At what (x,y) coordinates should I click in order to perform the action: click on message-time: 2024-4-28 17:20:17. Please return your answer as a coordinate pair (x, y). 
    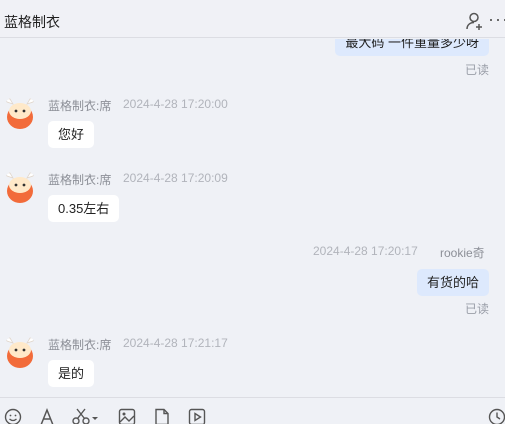
    Looking at the image, I should click on (365, 251).